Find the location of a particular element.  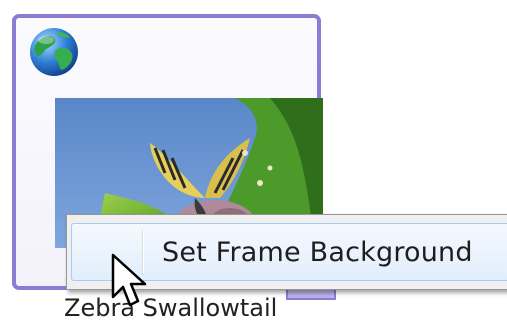

globe-icon is located at coordinates (54, 52).